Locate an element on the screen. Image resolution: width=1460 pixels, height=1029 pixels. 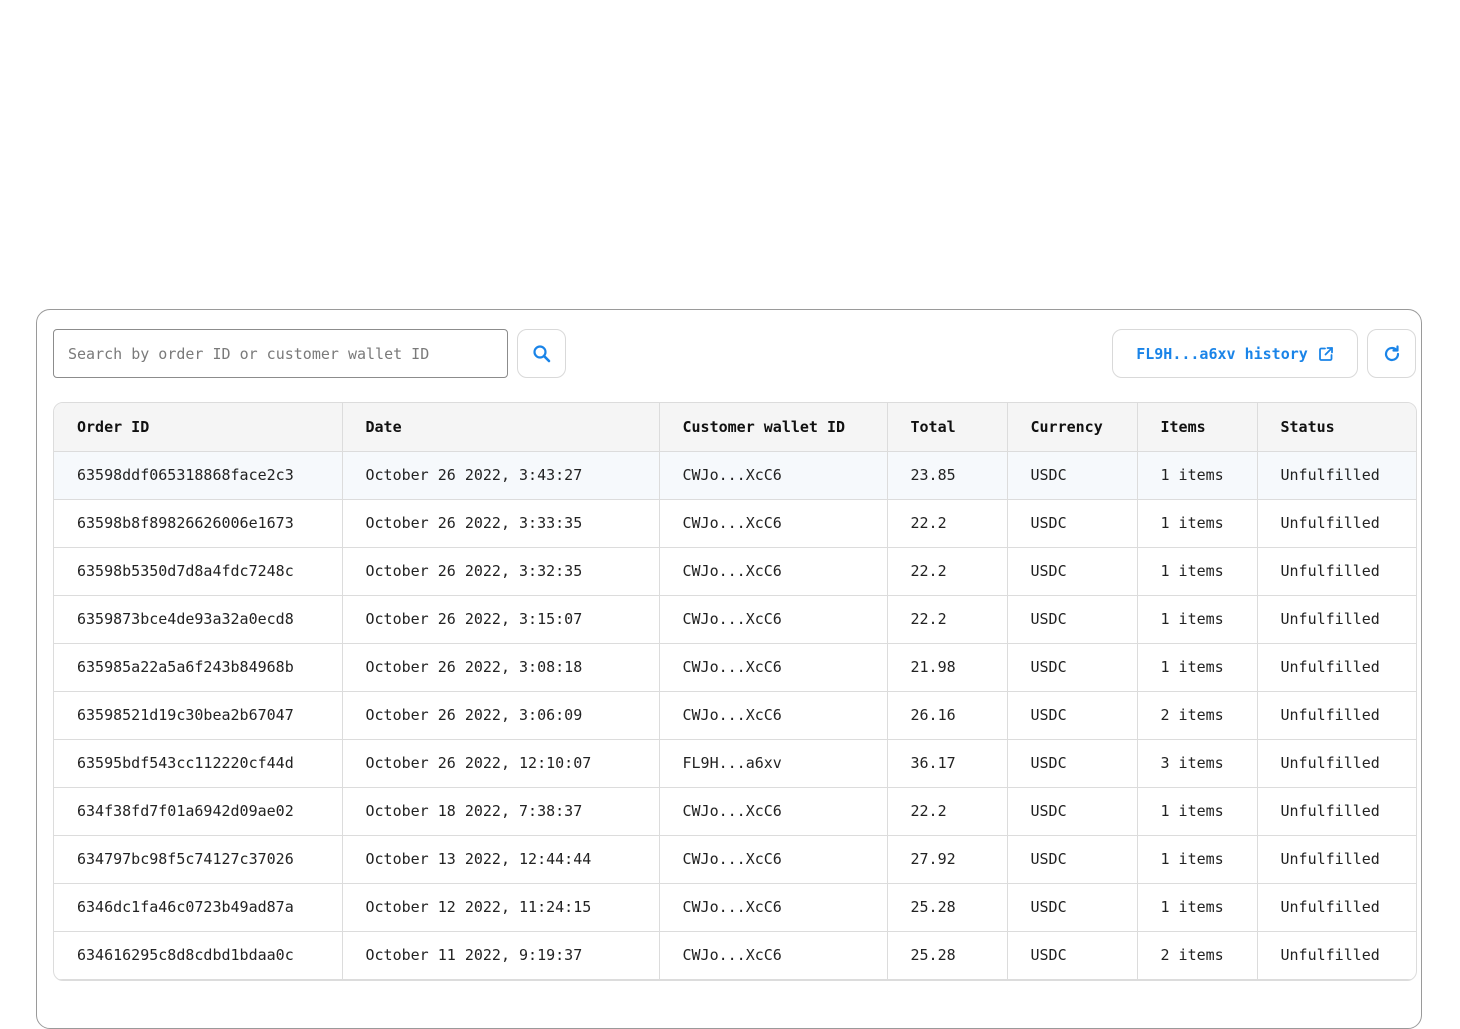
cell-customer-wallet-id: FL9H...a6xv is located at coordinates (773, 763).